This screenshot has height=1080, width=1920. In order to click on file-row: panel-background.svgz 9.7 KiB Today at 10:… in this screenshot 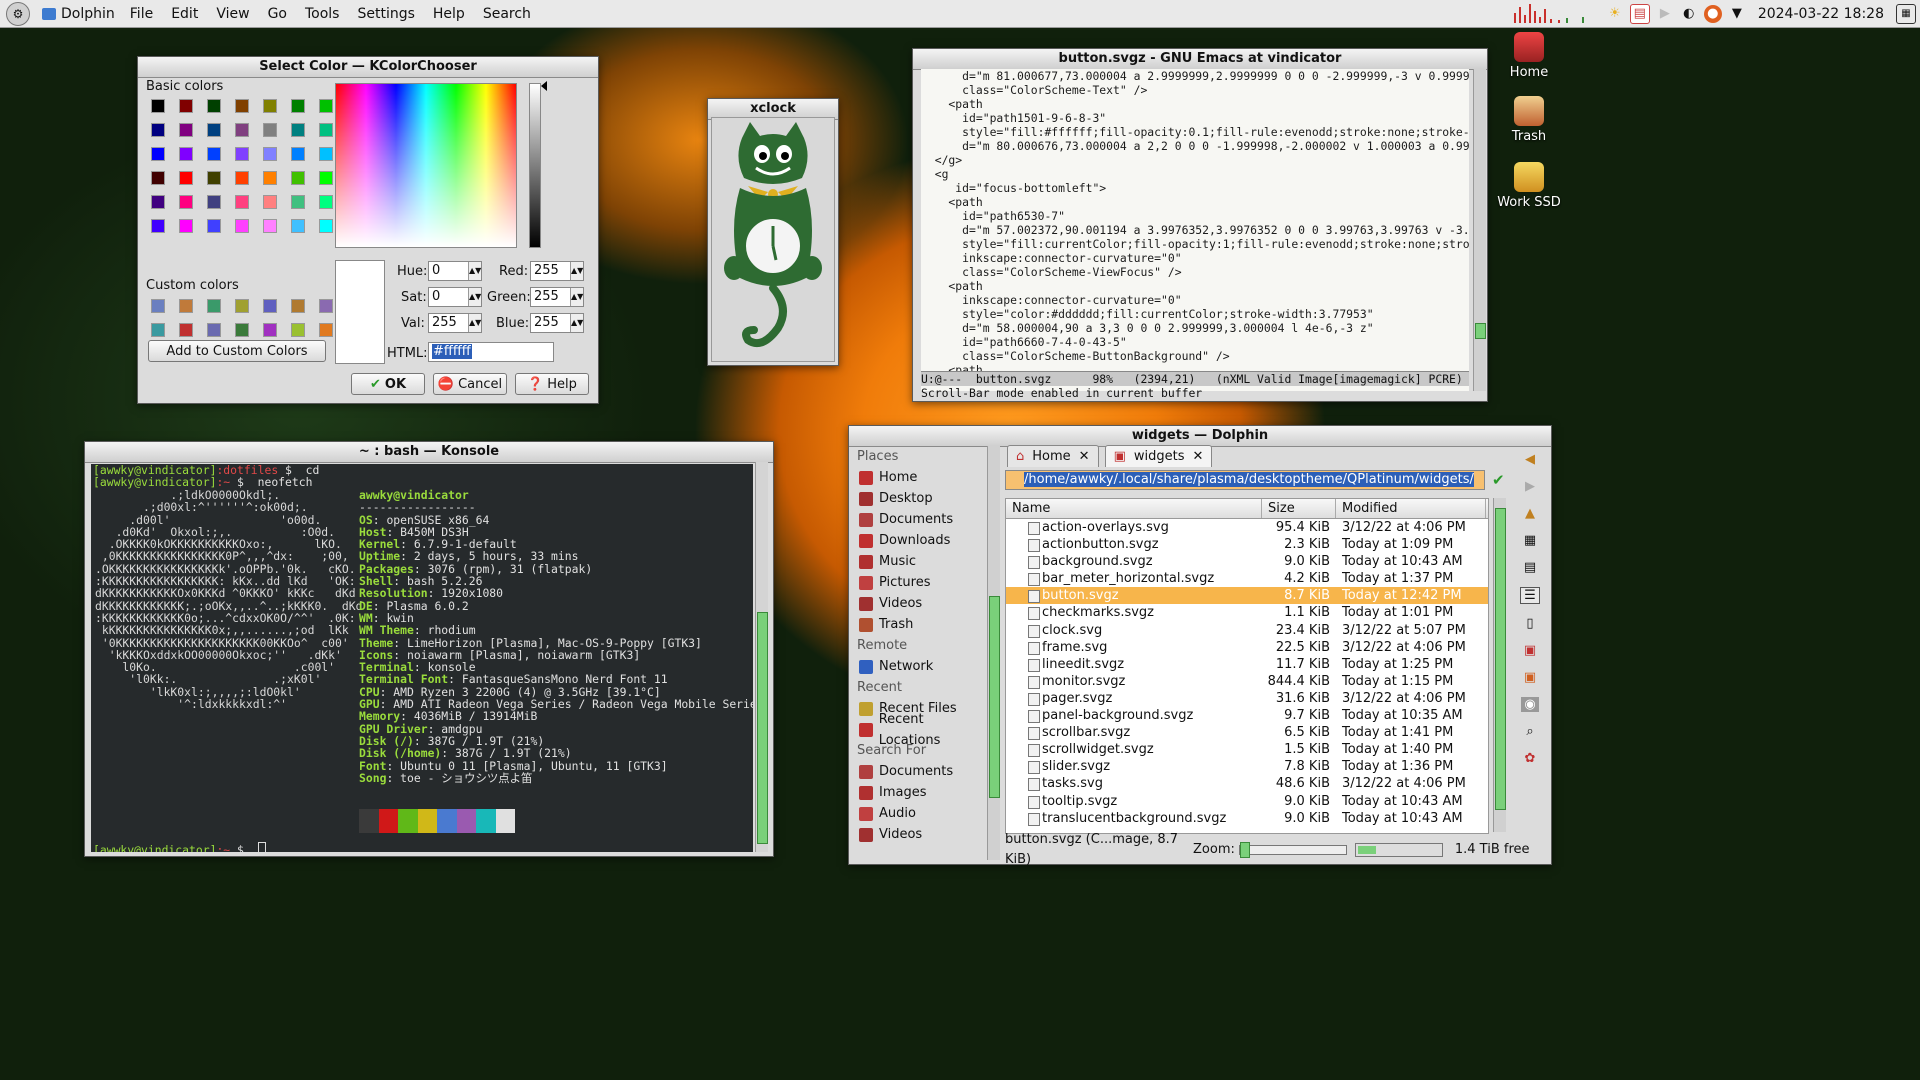, I will do `click(1247, 715)`.